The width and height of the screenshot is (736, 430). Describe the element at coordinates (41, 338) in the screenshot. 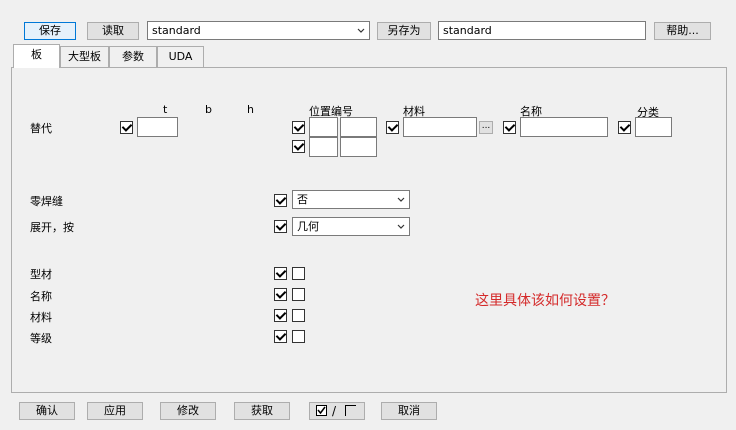

I see `grade-label: 等级` at that location.